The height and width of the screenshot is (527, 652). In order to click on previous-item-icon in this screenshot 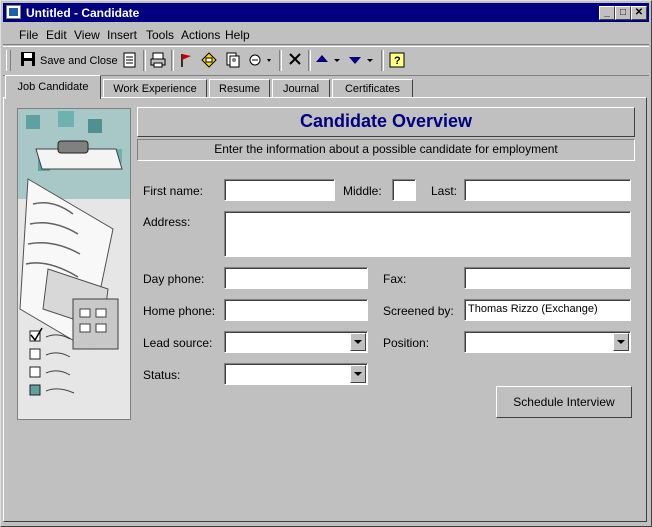, I will do `click(328, 60)`.